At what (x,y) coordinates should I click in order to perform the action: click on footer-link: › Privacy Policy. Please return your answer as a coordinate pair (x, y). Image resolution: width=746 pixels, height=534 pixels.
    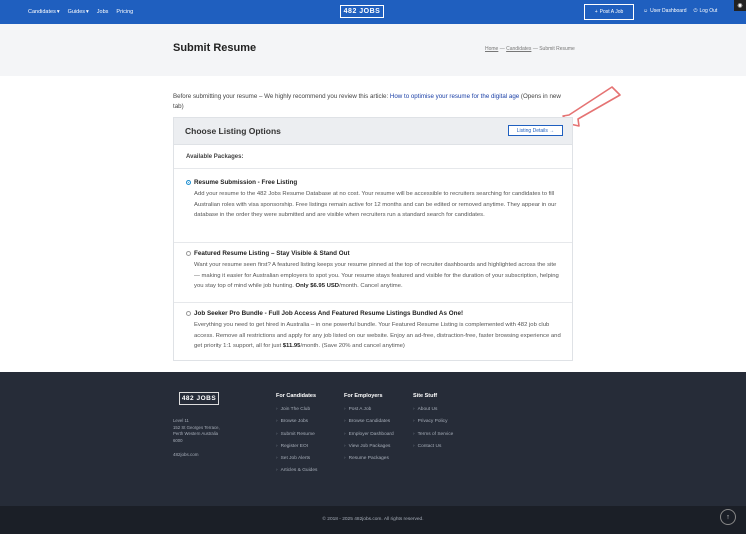
    Looking at the image, I should click on (433, 425).